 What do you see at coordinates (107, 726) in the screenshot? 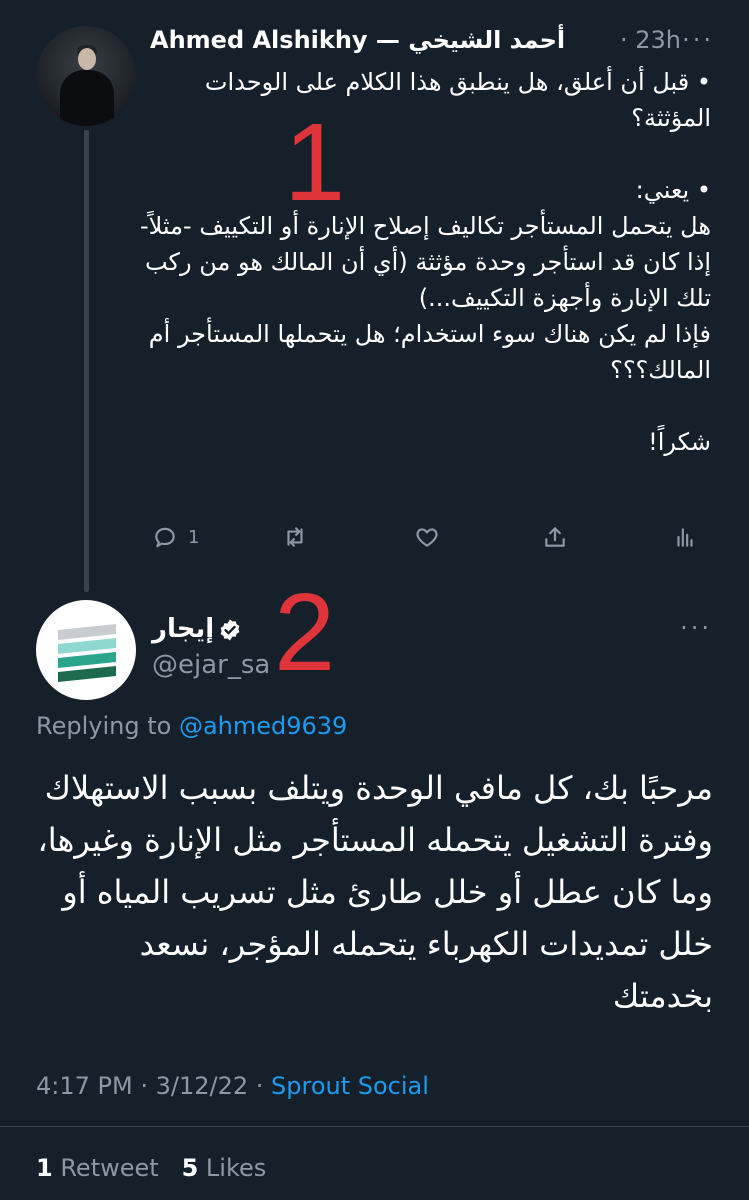
I see `replying-label: Replying to` at bounding box center [107, 726].